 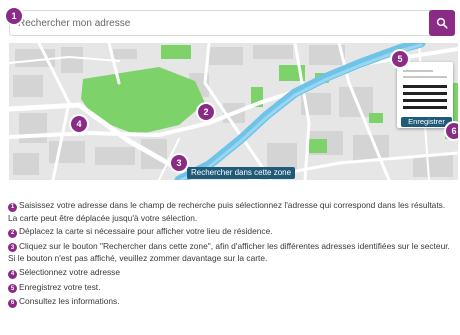 What do you see at coordinates (179, 163) in the screenshot?
I see `step-badge-3: 3` at bounding box center [179, 163].